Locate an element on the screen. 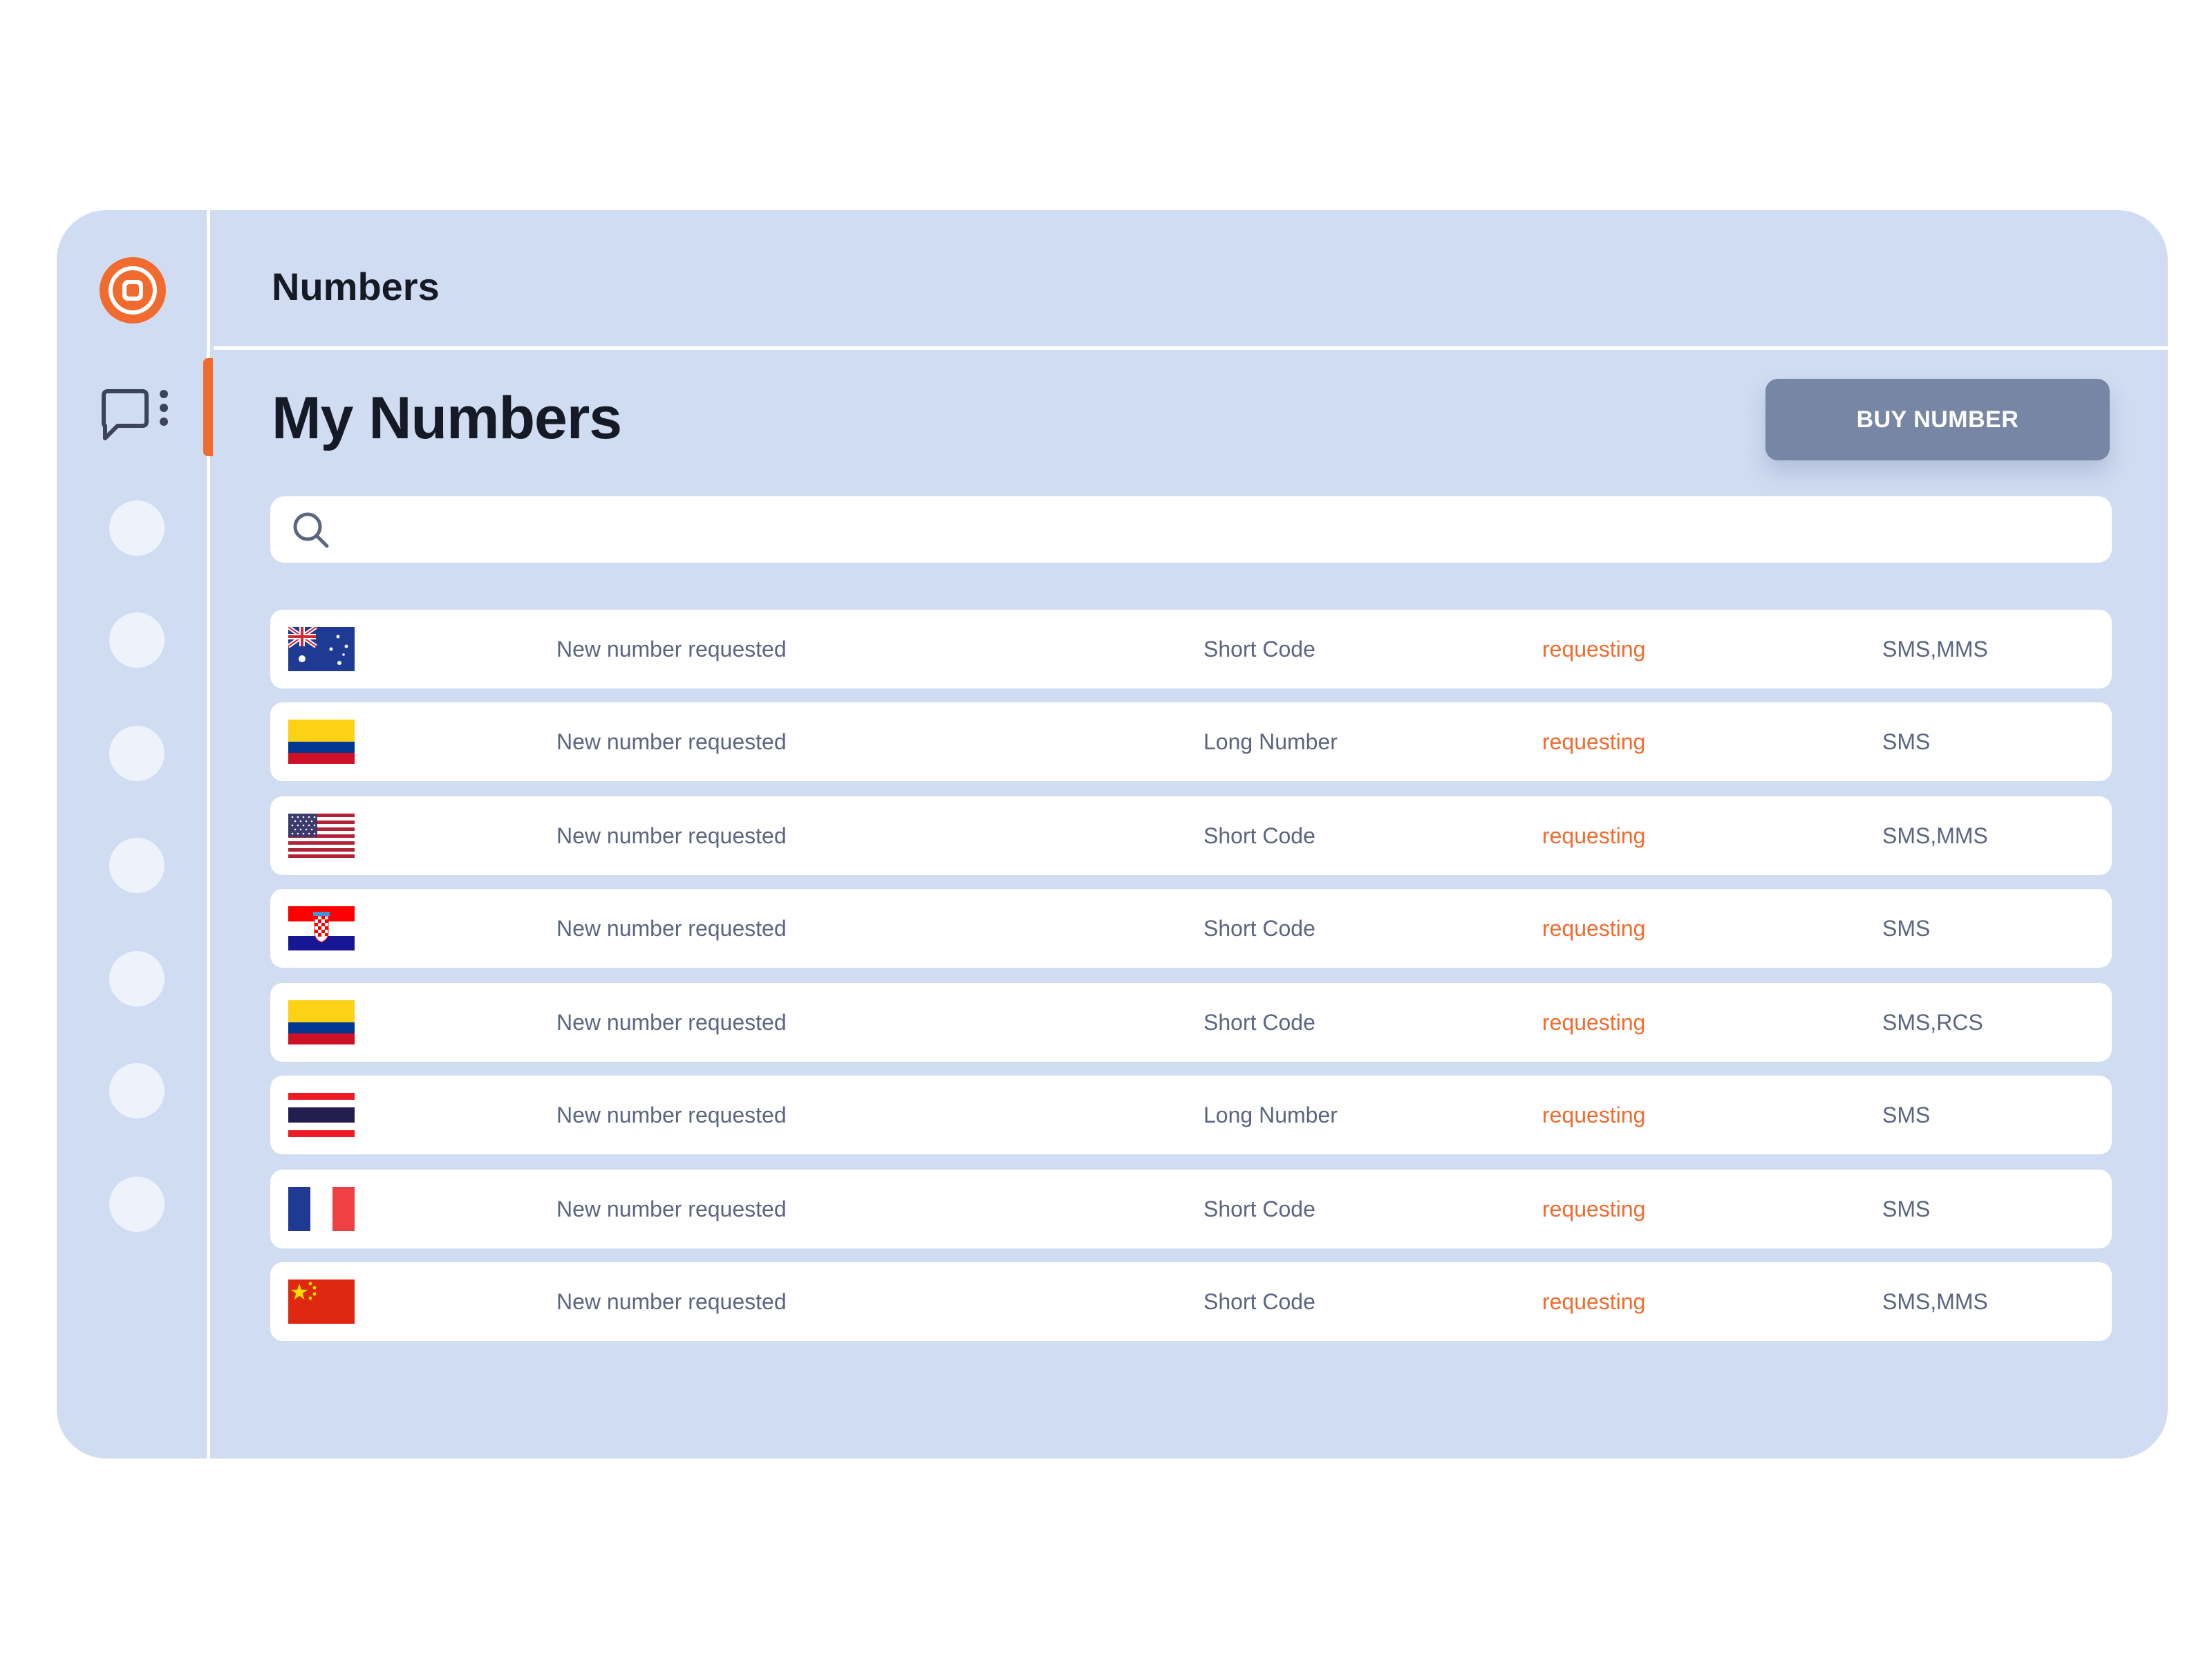  usa-flag-icon is located at coordinates (321, 836).